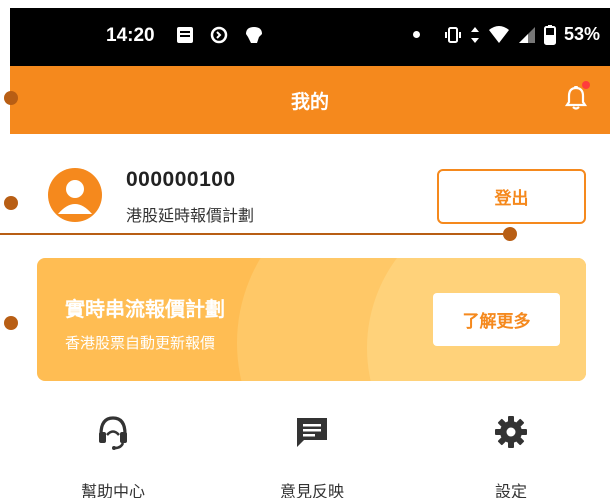  Describe the element at coordinates (254, 35) in the screenshot. I see `app-notification-icon` at that location.